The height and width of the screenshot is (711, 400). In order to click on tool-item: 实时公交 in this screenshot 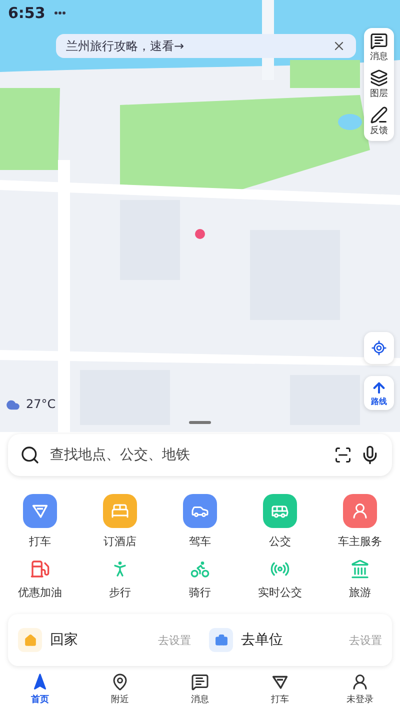, I will do `click(280, 579)`.